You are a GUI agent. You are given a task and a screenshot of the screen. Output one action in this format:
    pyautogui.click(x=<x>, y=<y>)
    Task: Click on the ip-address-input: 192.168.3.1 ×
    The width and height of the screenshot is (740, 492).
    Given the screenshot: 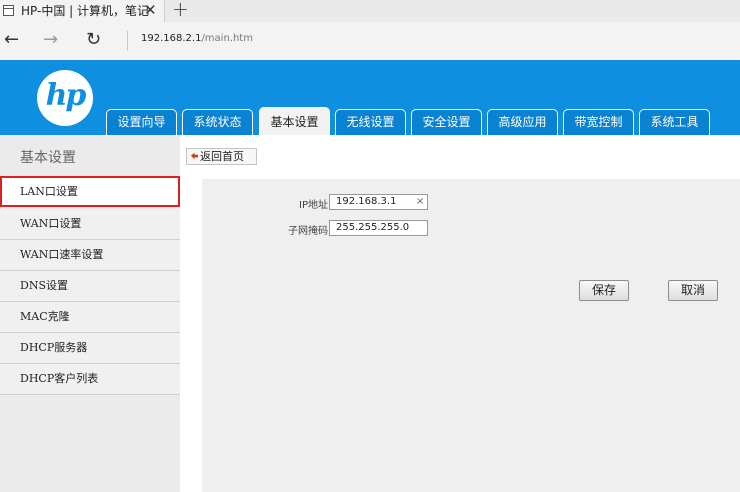 What is the action you would take?
    pyautogui.click(x=378, y=202)
    